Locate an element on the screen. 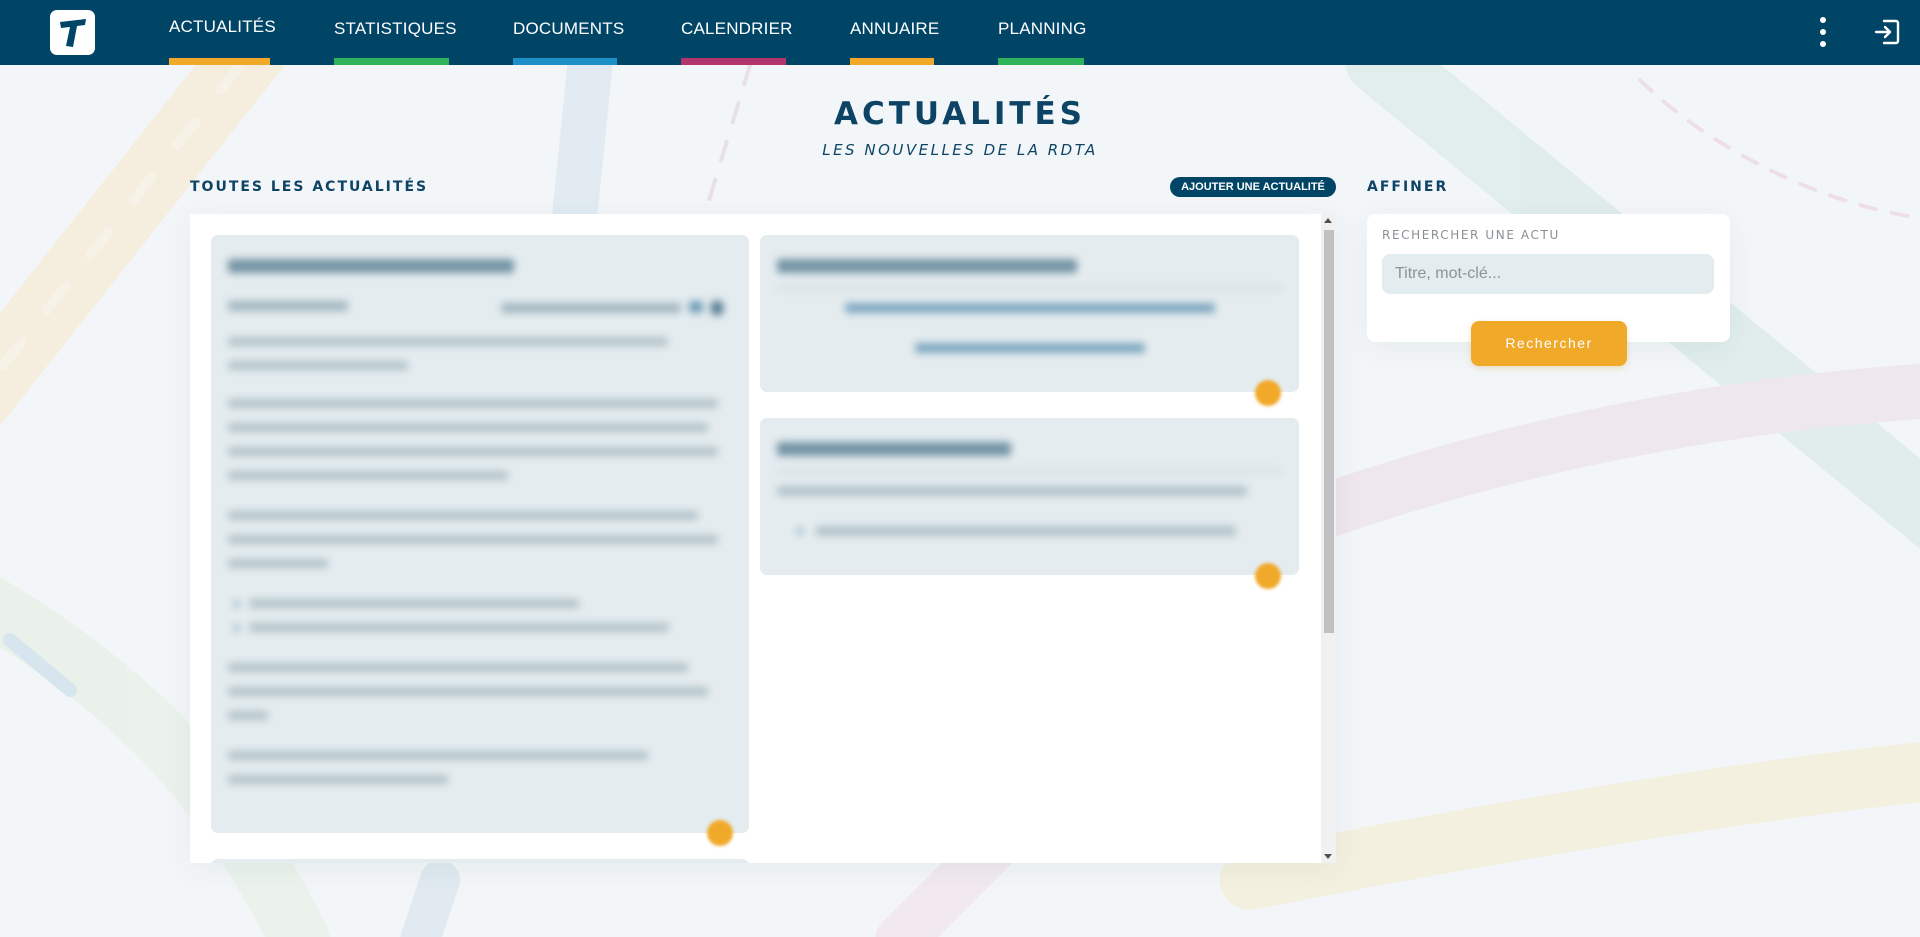 The image size is (1920, 937). add-news-button: AJOUTER UNE ACTUALITÉ is located at coordinates (1253, 187).